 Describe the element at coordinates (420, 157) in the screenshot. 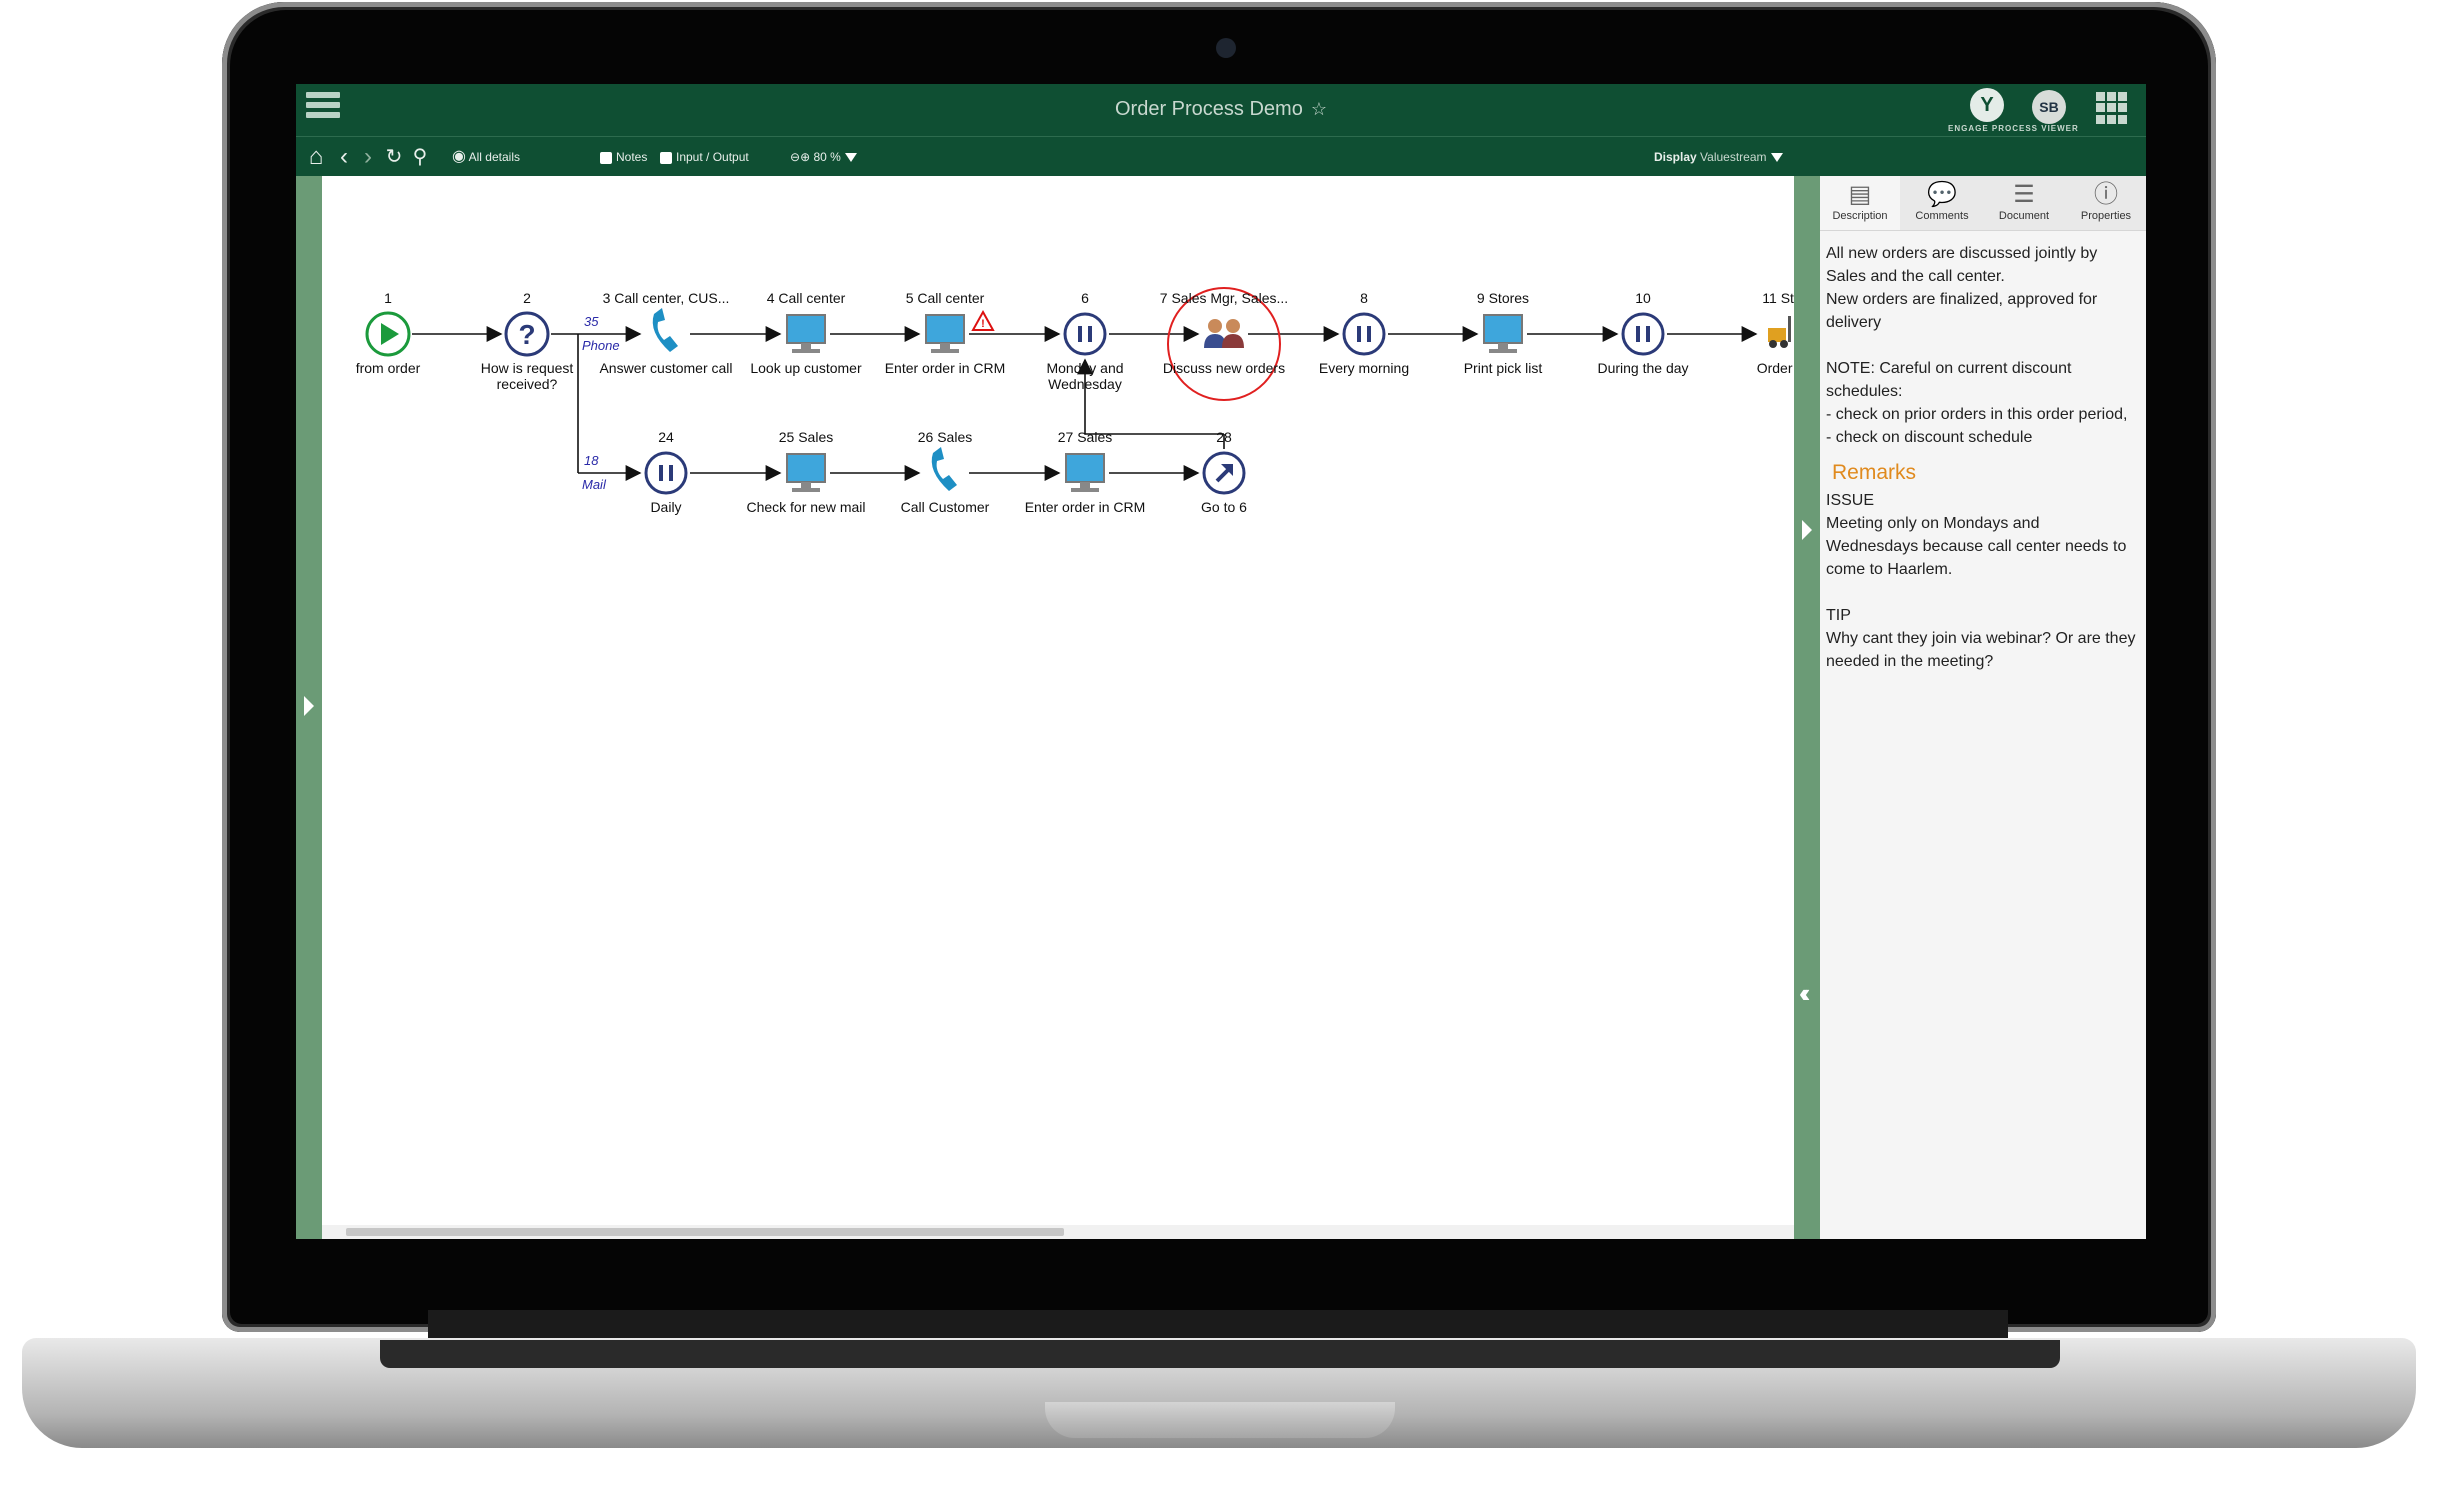

I see `search-icon: ⚲` at that location.